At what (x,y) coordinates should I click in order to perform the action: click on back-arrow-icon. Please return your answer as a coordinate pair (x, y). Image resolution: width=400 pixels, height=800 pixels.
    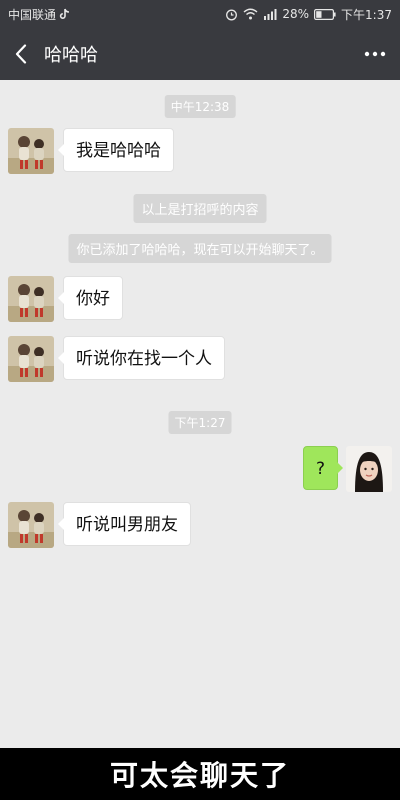
    Looking at the image, I should click on (21, 54).